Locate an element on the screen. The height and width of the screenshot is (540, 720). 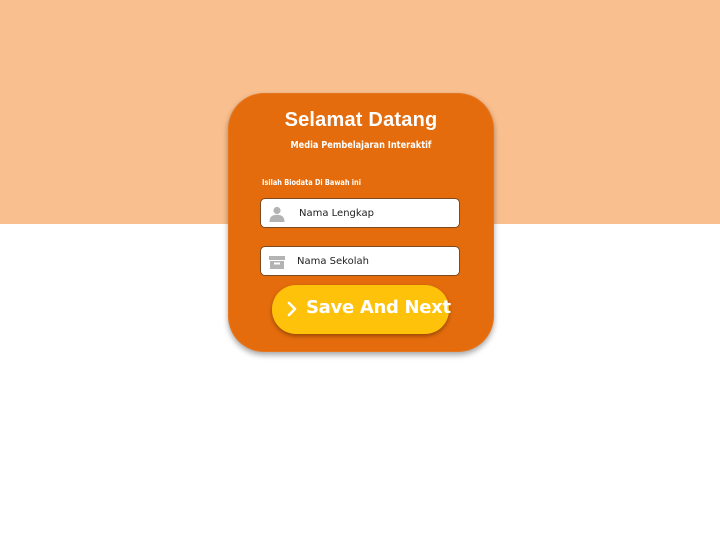
card-title: Selamat Datang is located at coordinates (361, 120).